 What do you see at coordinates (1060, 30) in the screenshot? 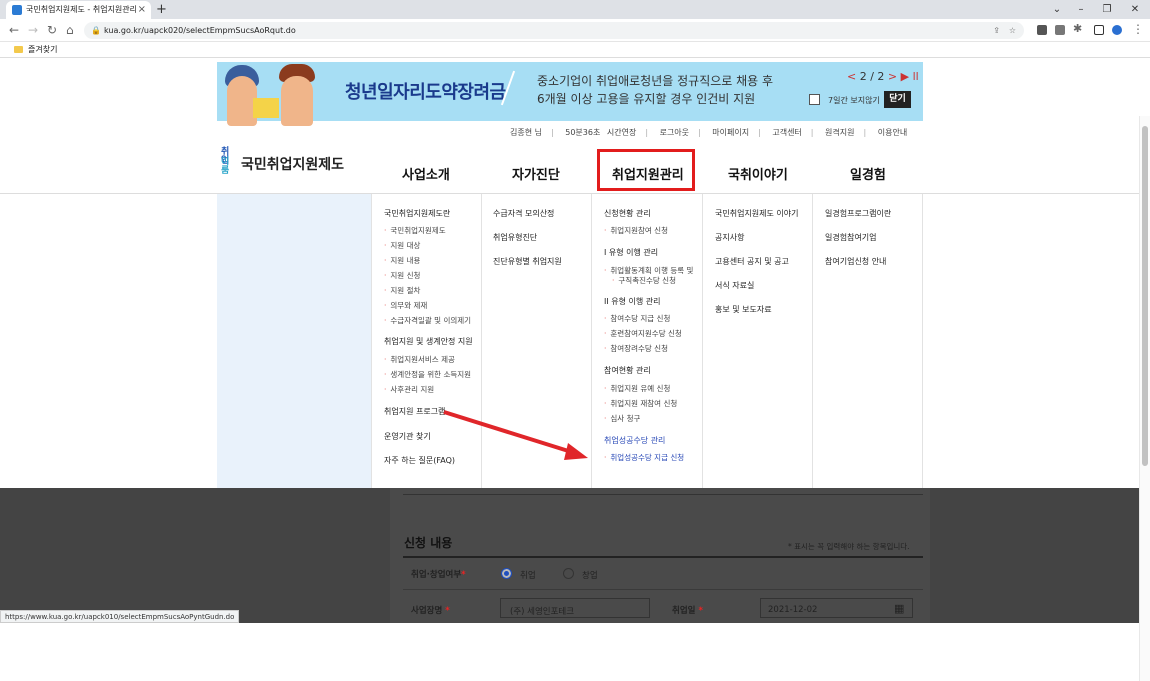
I see `extension-2-icon` at bounding box center [1060, 30].